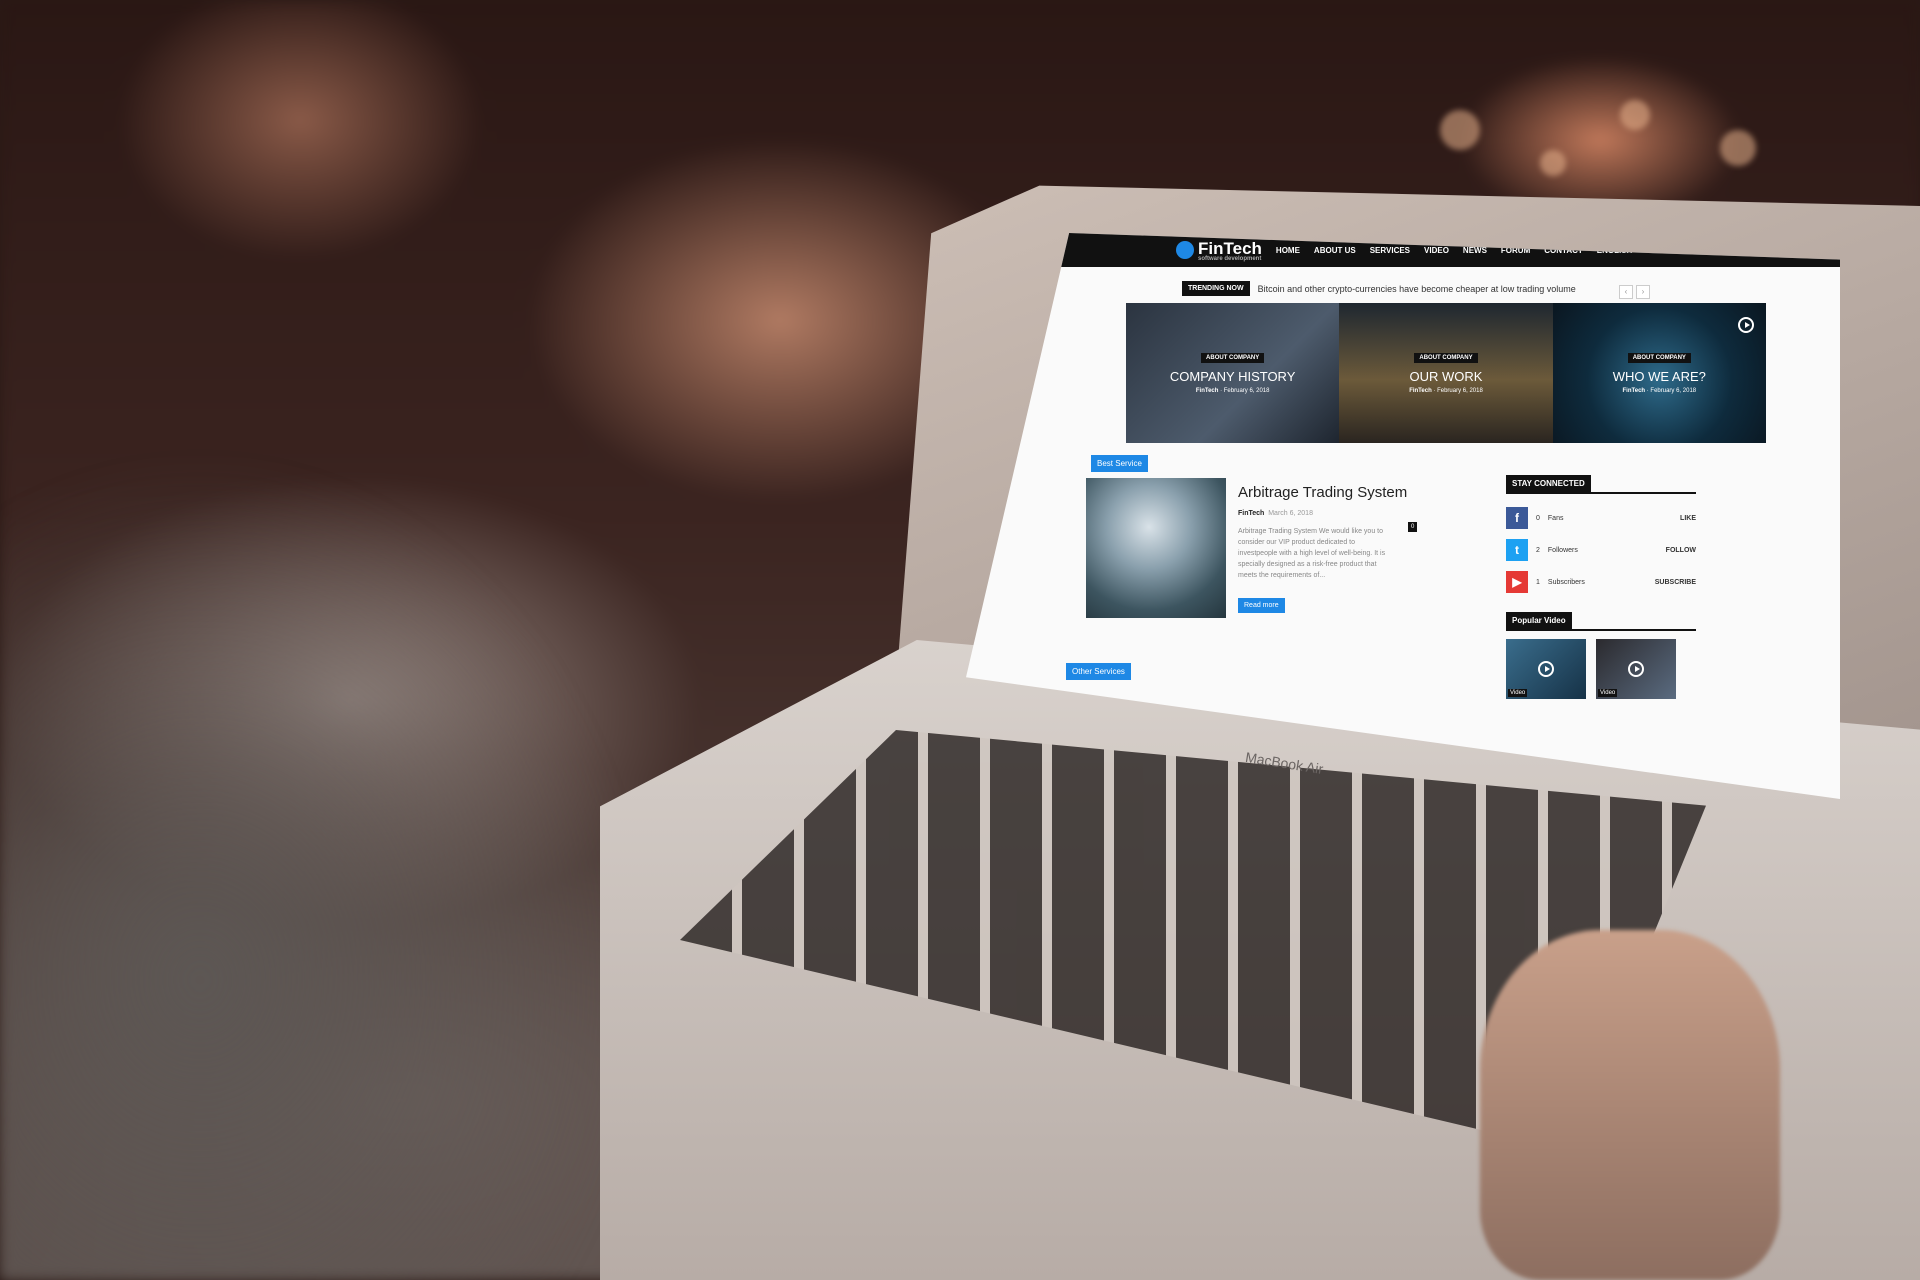 This screenshot has height=1280, width=1920. Describe the element at coordinates (1216, 288) in the screenshot. I see `trending-label: TRENDING NOW` at that location.